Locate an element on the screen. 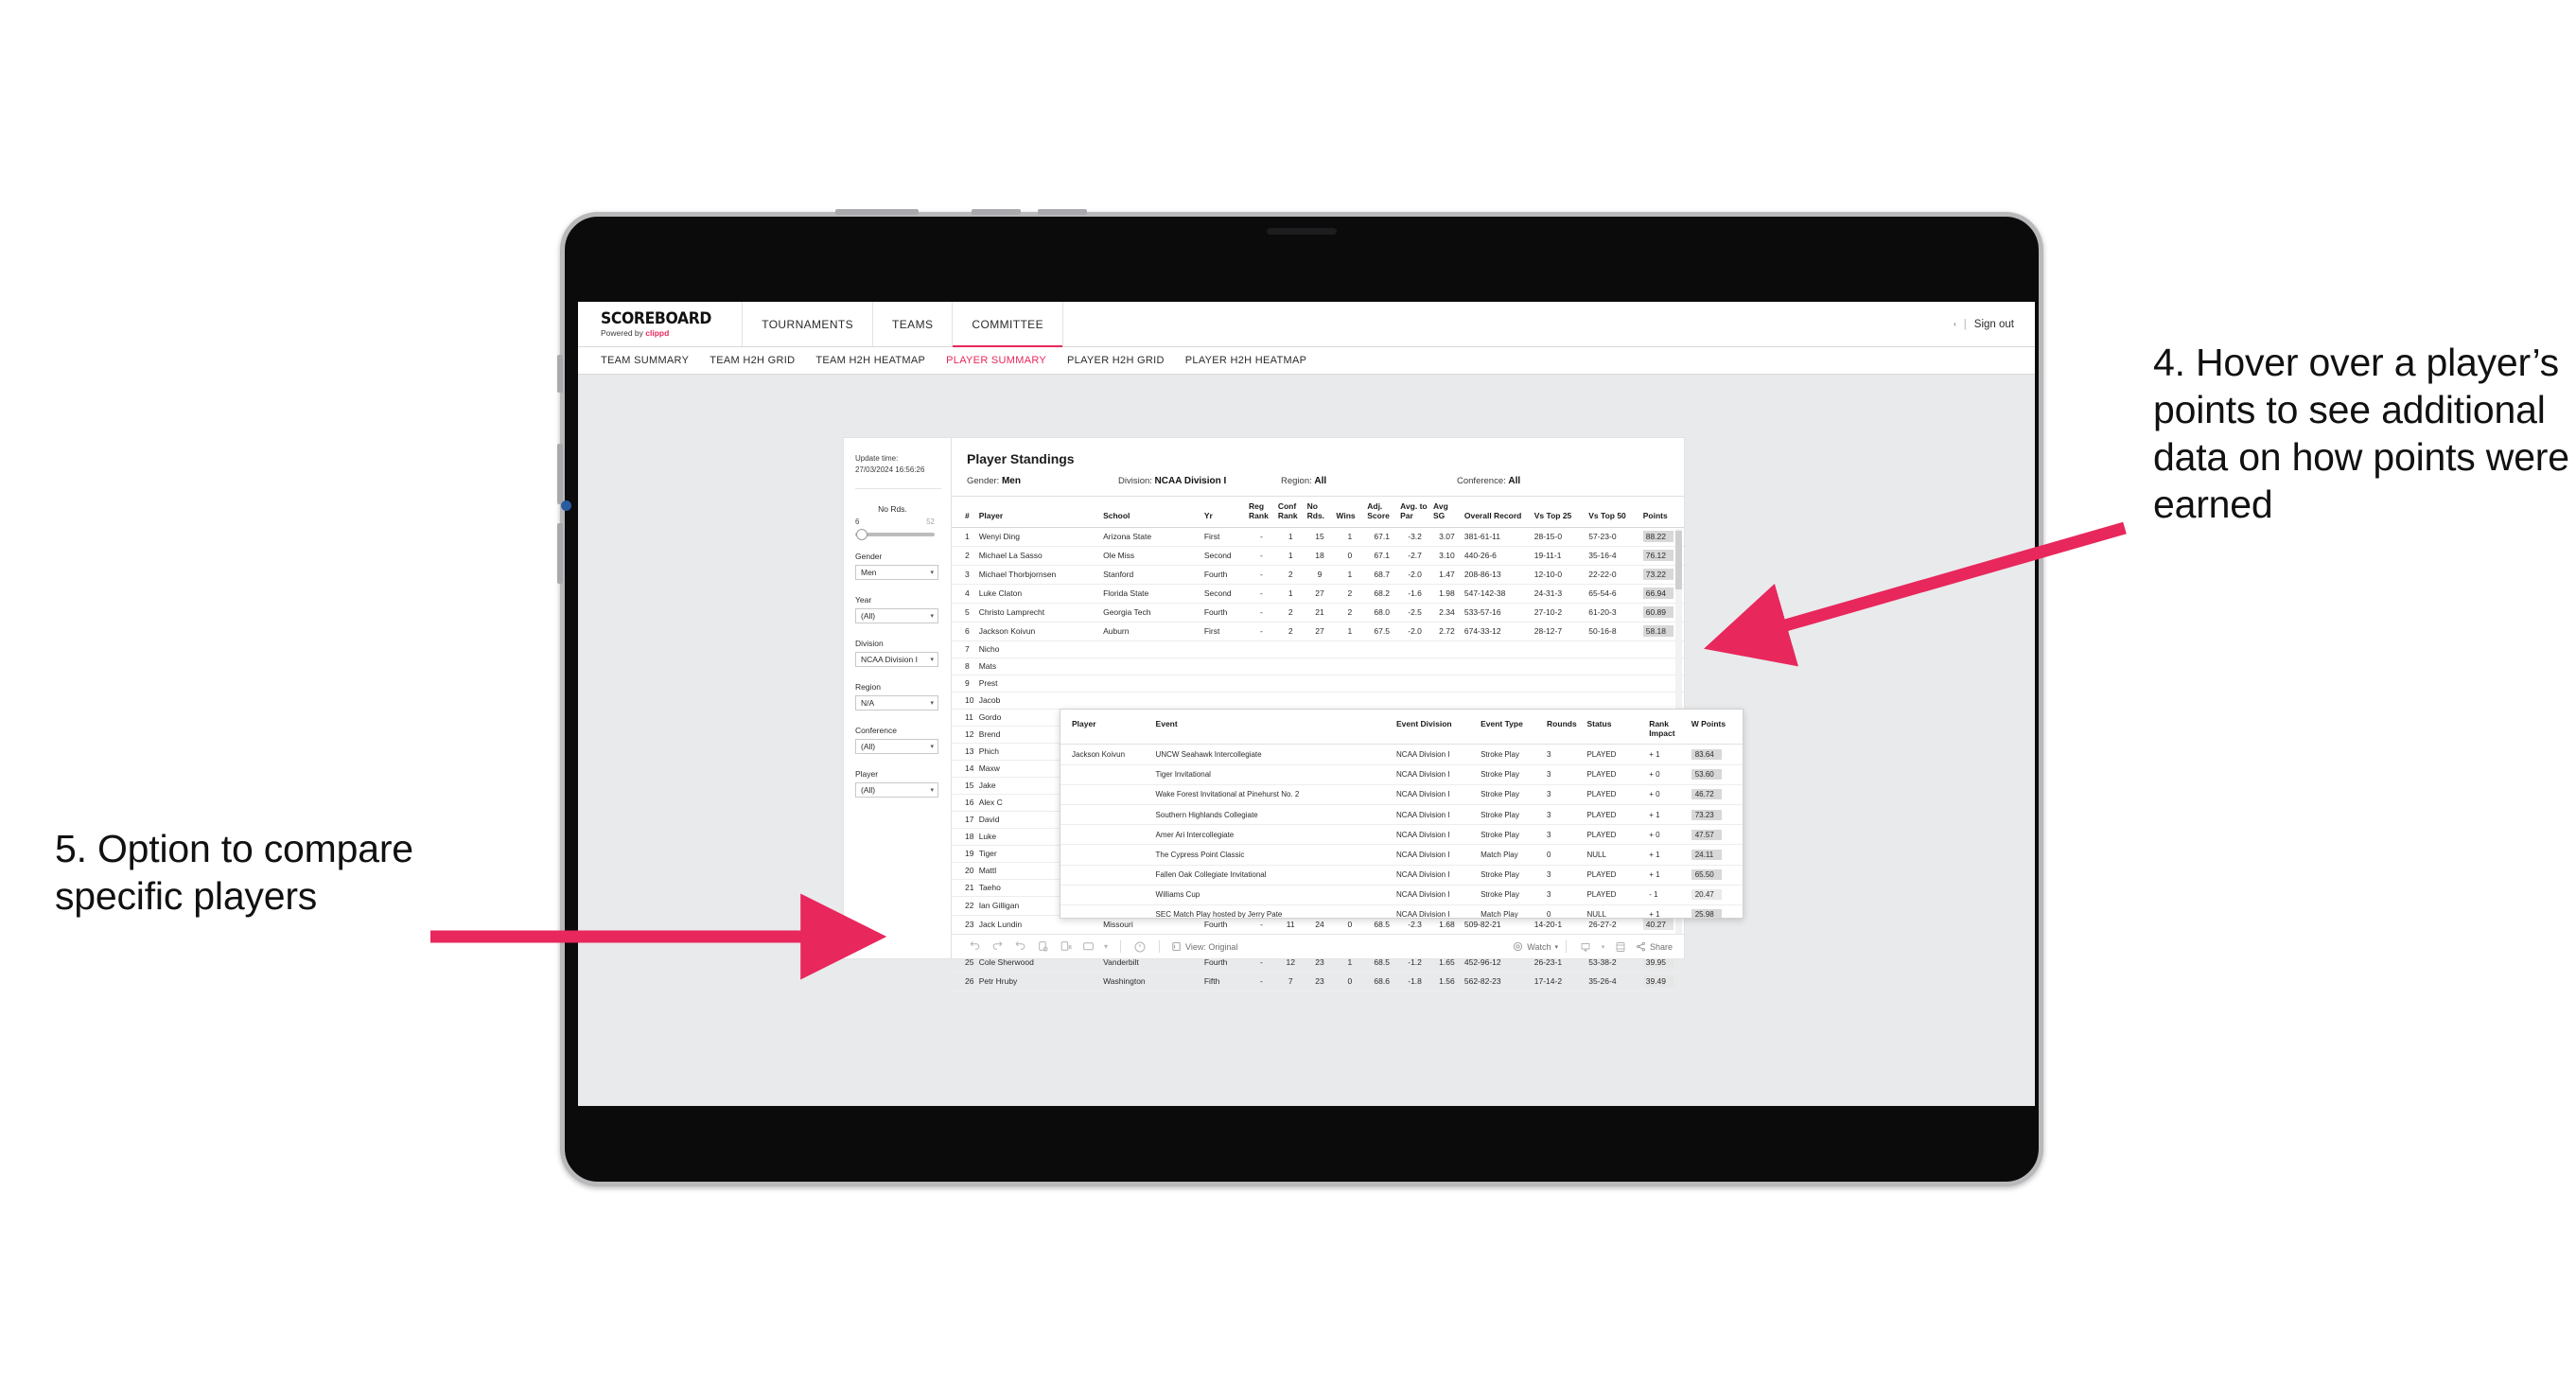 This screenshot has height=1386, width=2576. year-select-value: (All) is located at coordinates (869, 616).